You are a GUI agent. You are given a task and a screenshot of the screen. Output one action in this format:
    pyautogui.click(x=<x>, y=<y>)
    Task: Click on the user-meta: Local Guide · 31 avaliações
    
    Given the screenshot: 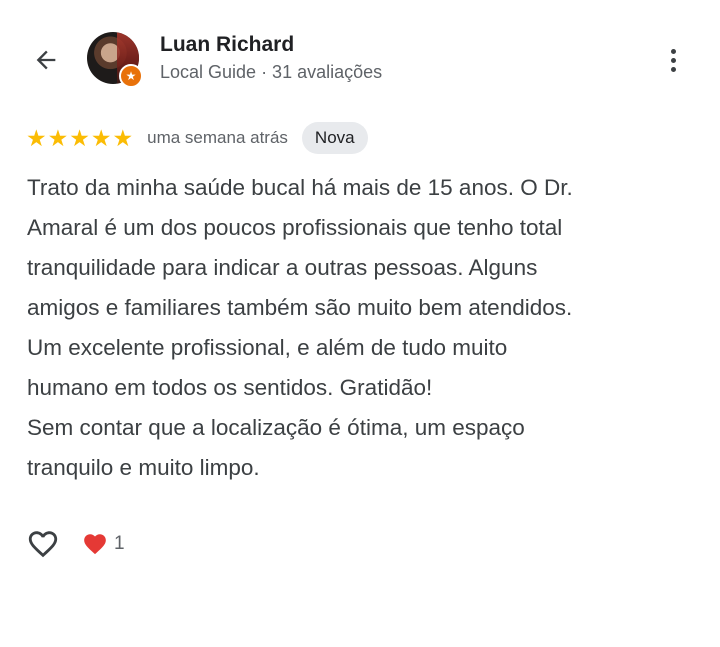 What is the action you would take?
    pyautogui.click(x=271, y=72)
    